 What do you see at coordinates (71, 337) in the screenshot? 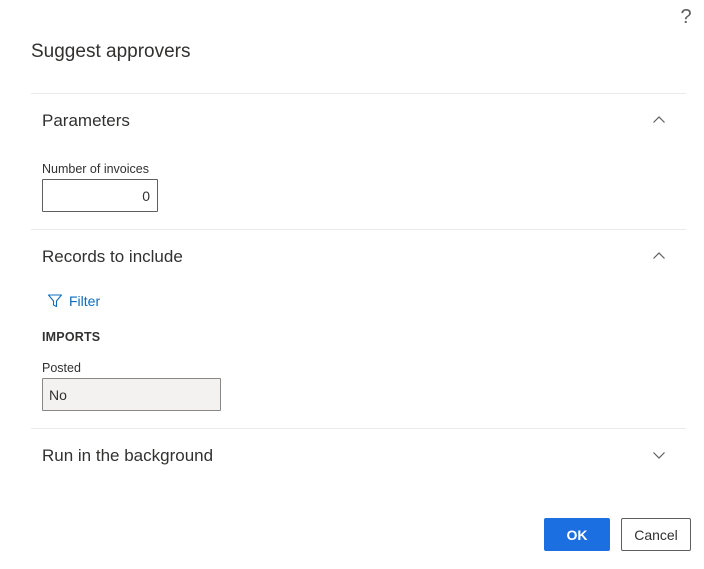
I see `imports-group-label: IMPORTS` at bounding box center [71, 337].